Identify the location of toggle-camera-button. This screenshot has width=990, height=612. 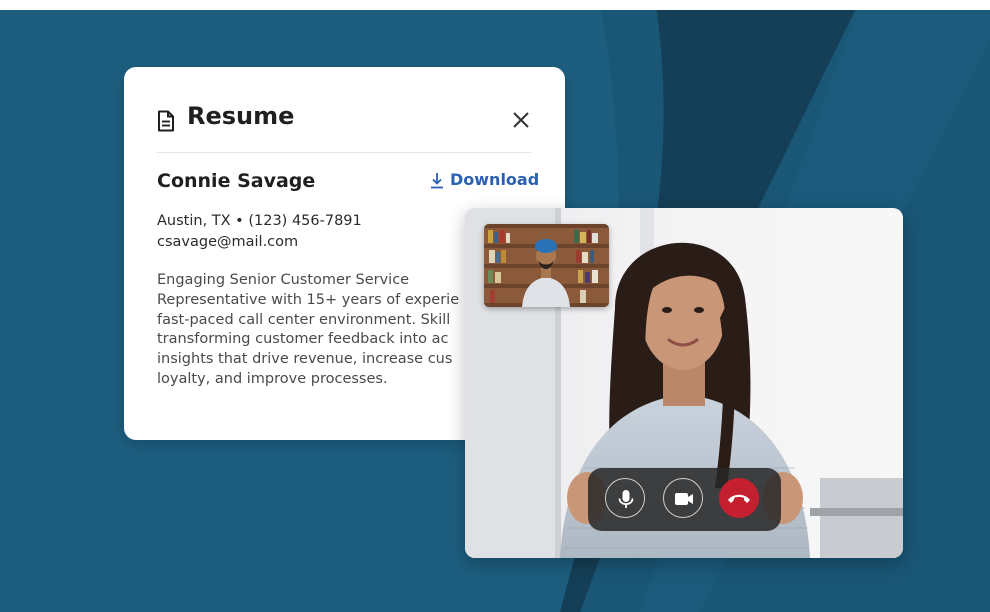
(683, 498).